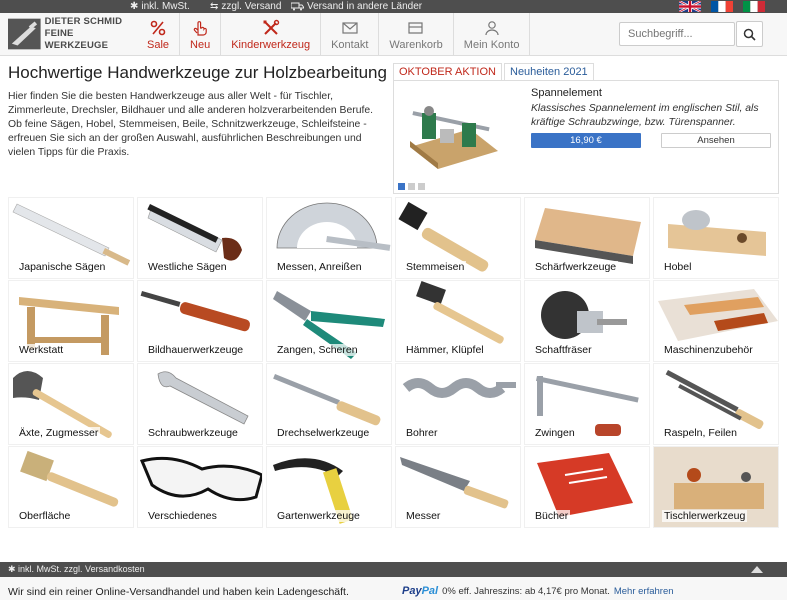 Image resolution: width=787 pixels, height=600 pixels. I want to click on logo-text: DIETER SCHMID FEINE WERKZEUGE, so click(90, 34).